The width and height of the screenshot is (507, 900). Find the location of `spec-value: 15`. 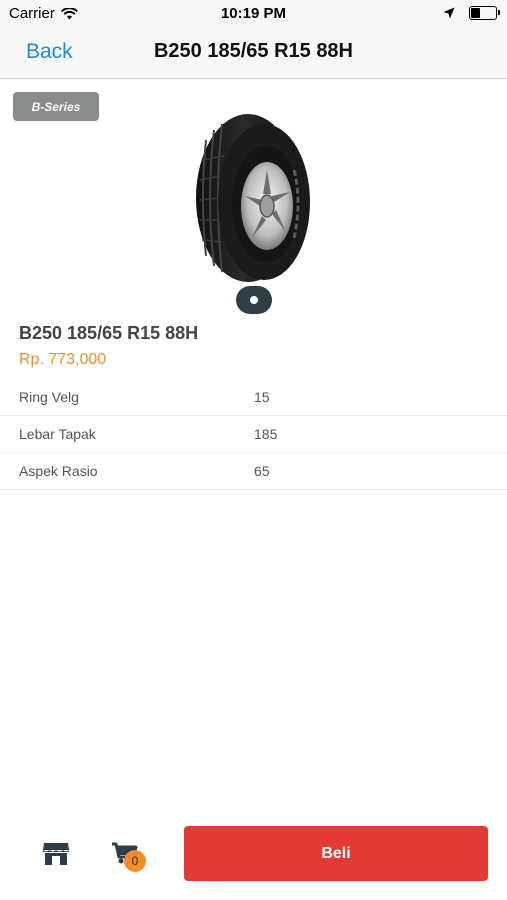

spec-value: 15 is located at coordinates (262, 397).